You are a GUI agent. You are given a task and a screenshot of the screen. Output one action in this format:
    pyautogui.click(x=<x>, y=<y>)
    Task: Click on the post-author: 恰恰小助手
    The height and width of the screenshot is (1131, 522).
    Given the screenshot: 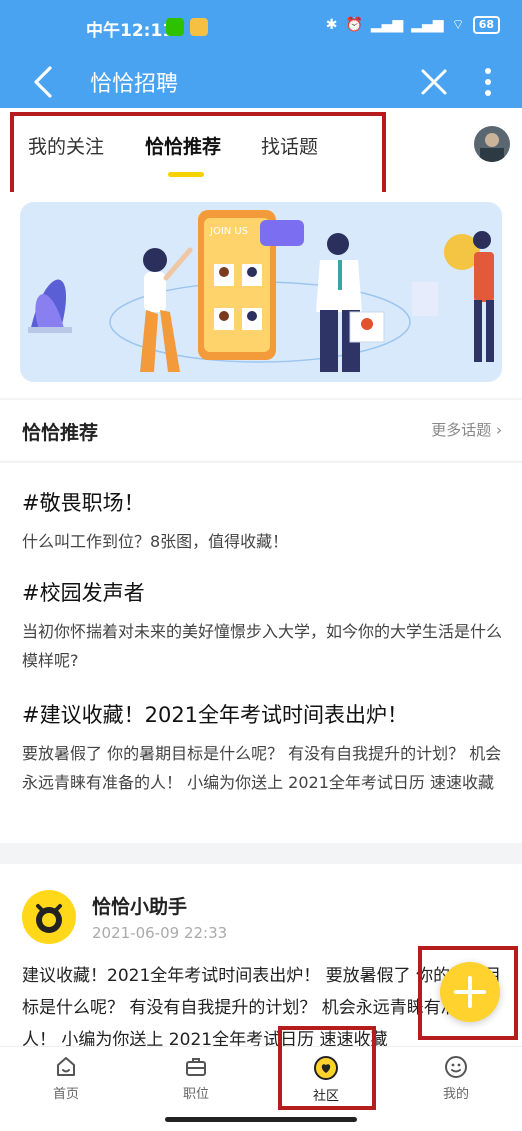 What is the action you would take?
    pyautogui.click(x=139, y=905)
    